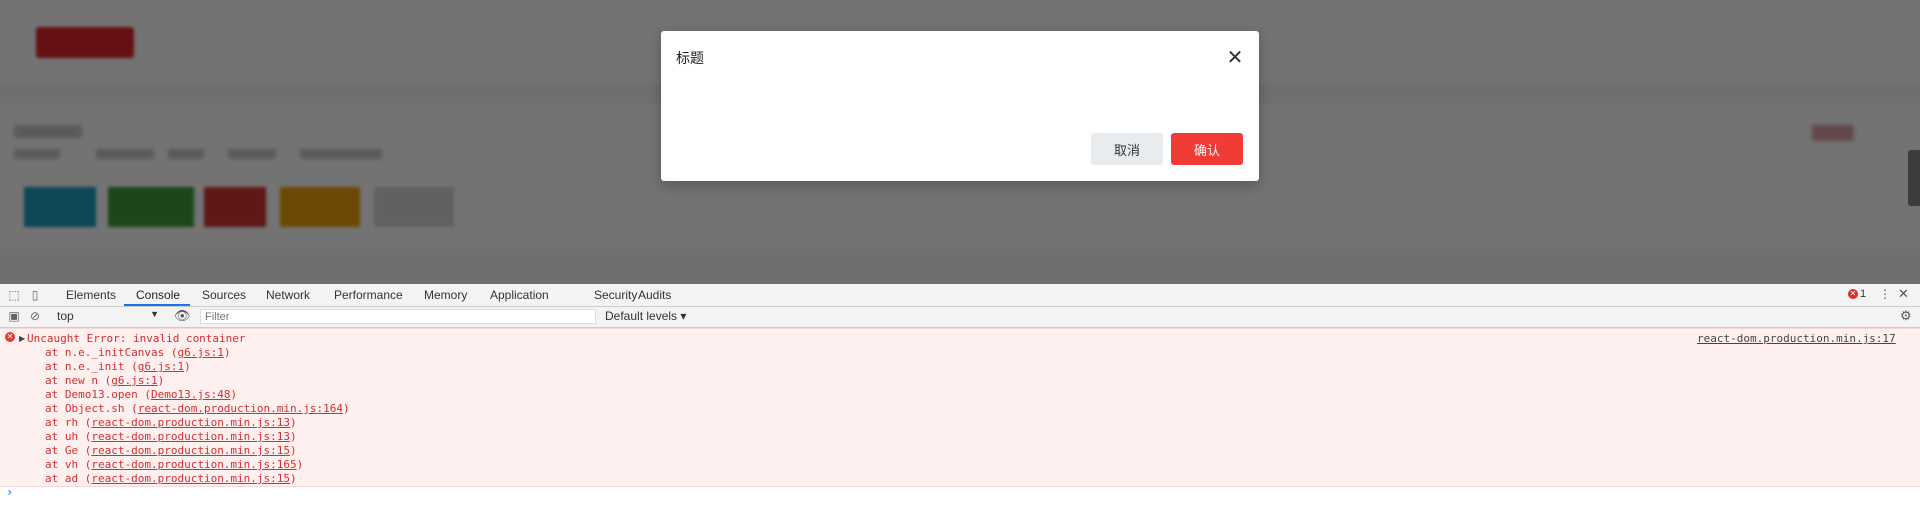  I want to click on active-tab-indicator, so click(157, 305).